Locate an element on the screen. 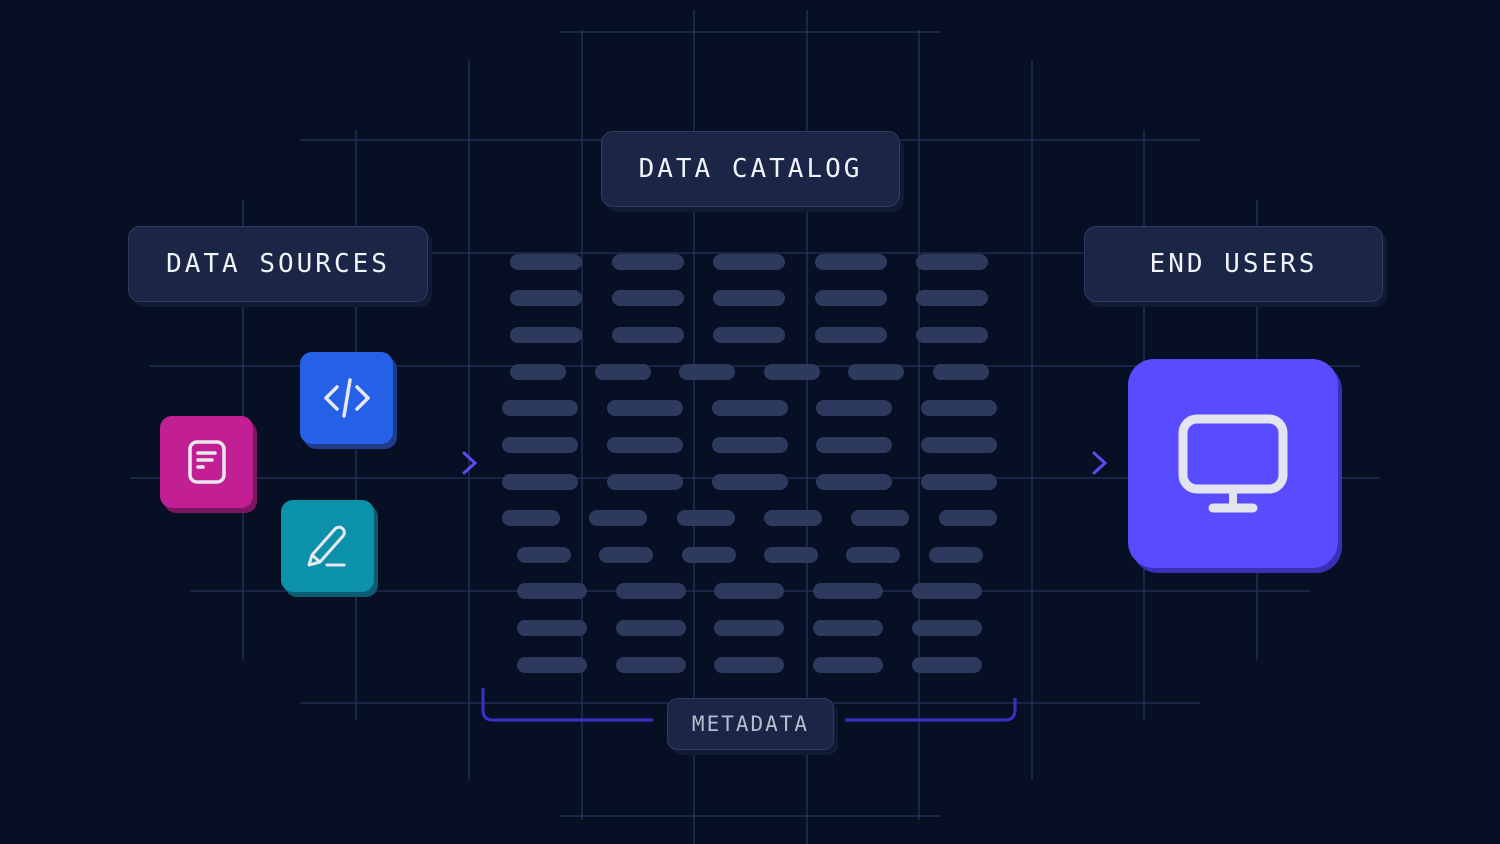 Image resolution: width=1500 pixels, height=844 pixels. code-icon is located at coordinates (346, 398).